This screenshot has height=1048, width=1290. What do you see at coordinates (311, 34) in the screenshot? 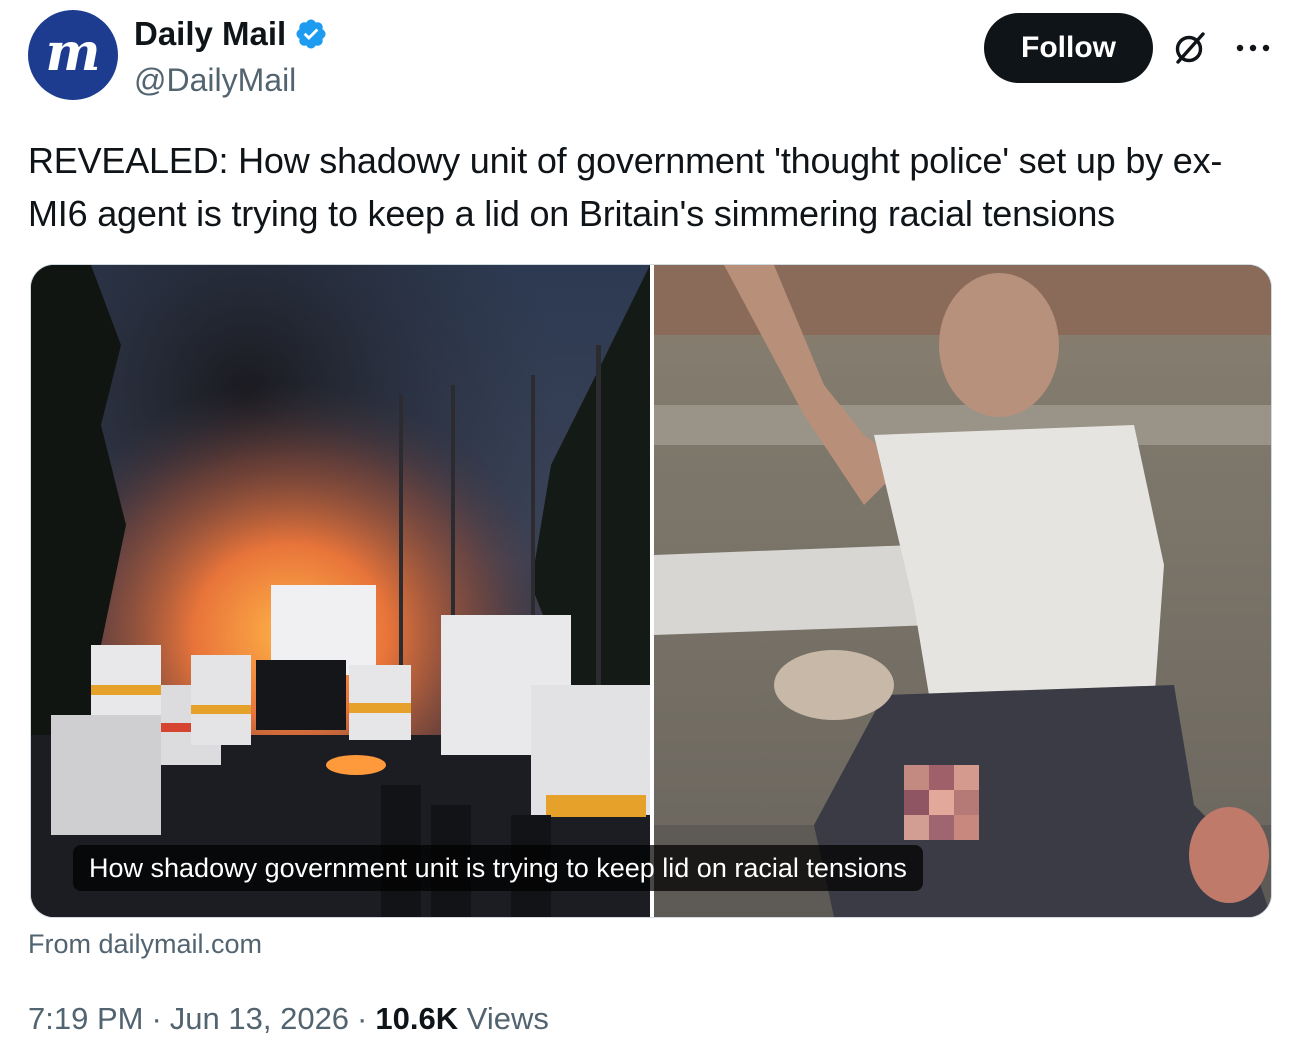
I see `verified-badge-icon` at bounding box center [311, 34].